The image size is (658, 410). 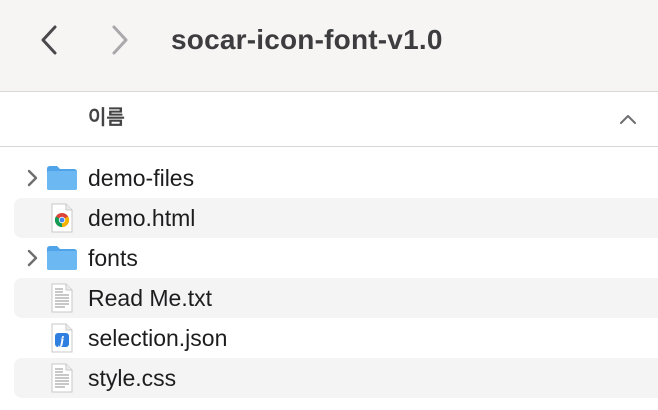 What do you see at coordinates (132, 378) in the screenshot?
I see `file-name: style.css` at bounding box center [132, 378].